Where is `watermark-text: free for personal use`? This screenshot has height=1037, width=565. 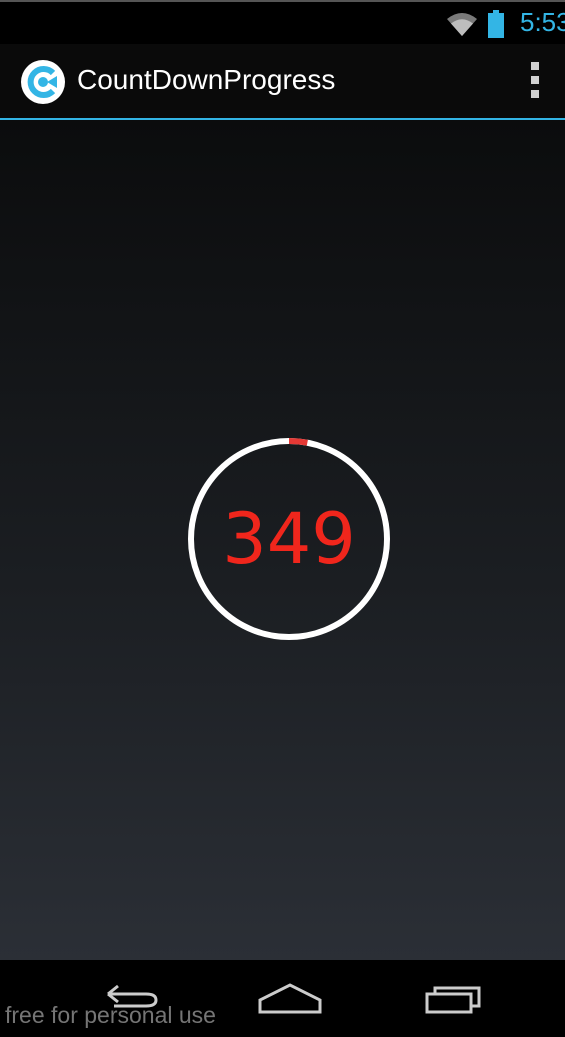
watermark-text: free for personal use is located at coordinates (110, 1015).